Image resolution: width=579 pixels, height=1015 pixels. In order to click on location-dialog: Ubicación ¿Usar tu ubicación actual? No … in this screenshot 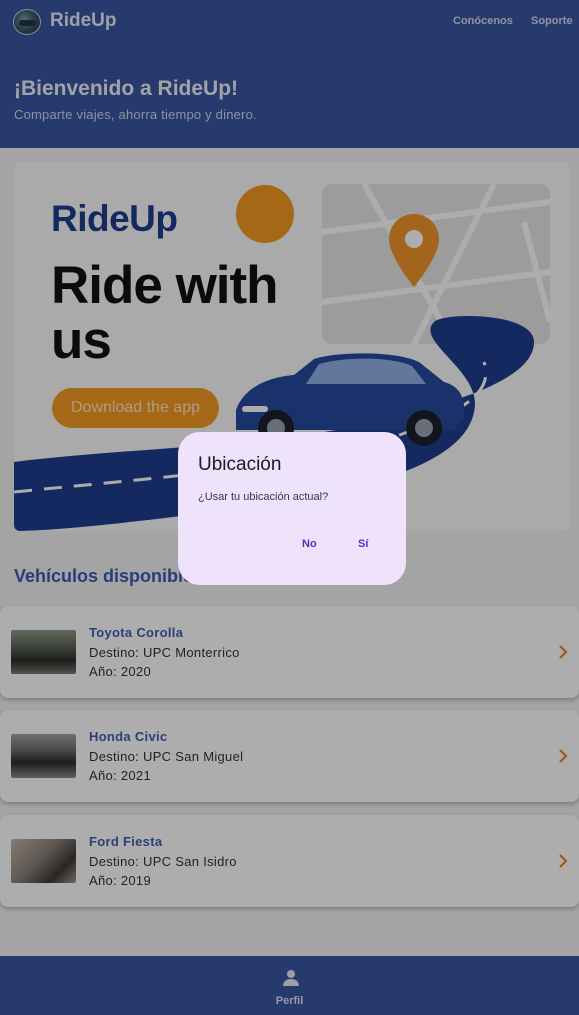, I will do `click(292, 508)`.